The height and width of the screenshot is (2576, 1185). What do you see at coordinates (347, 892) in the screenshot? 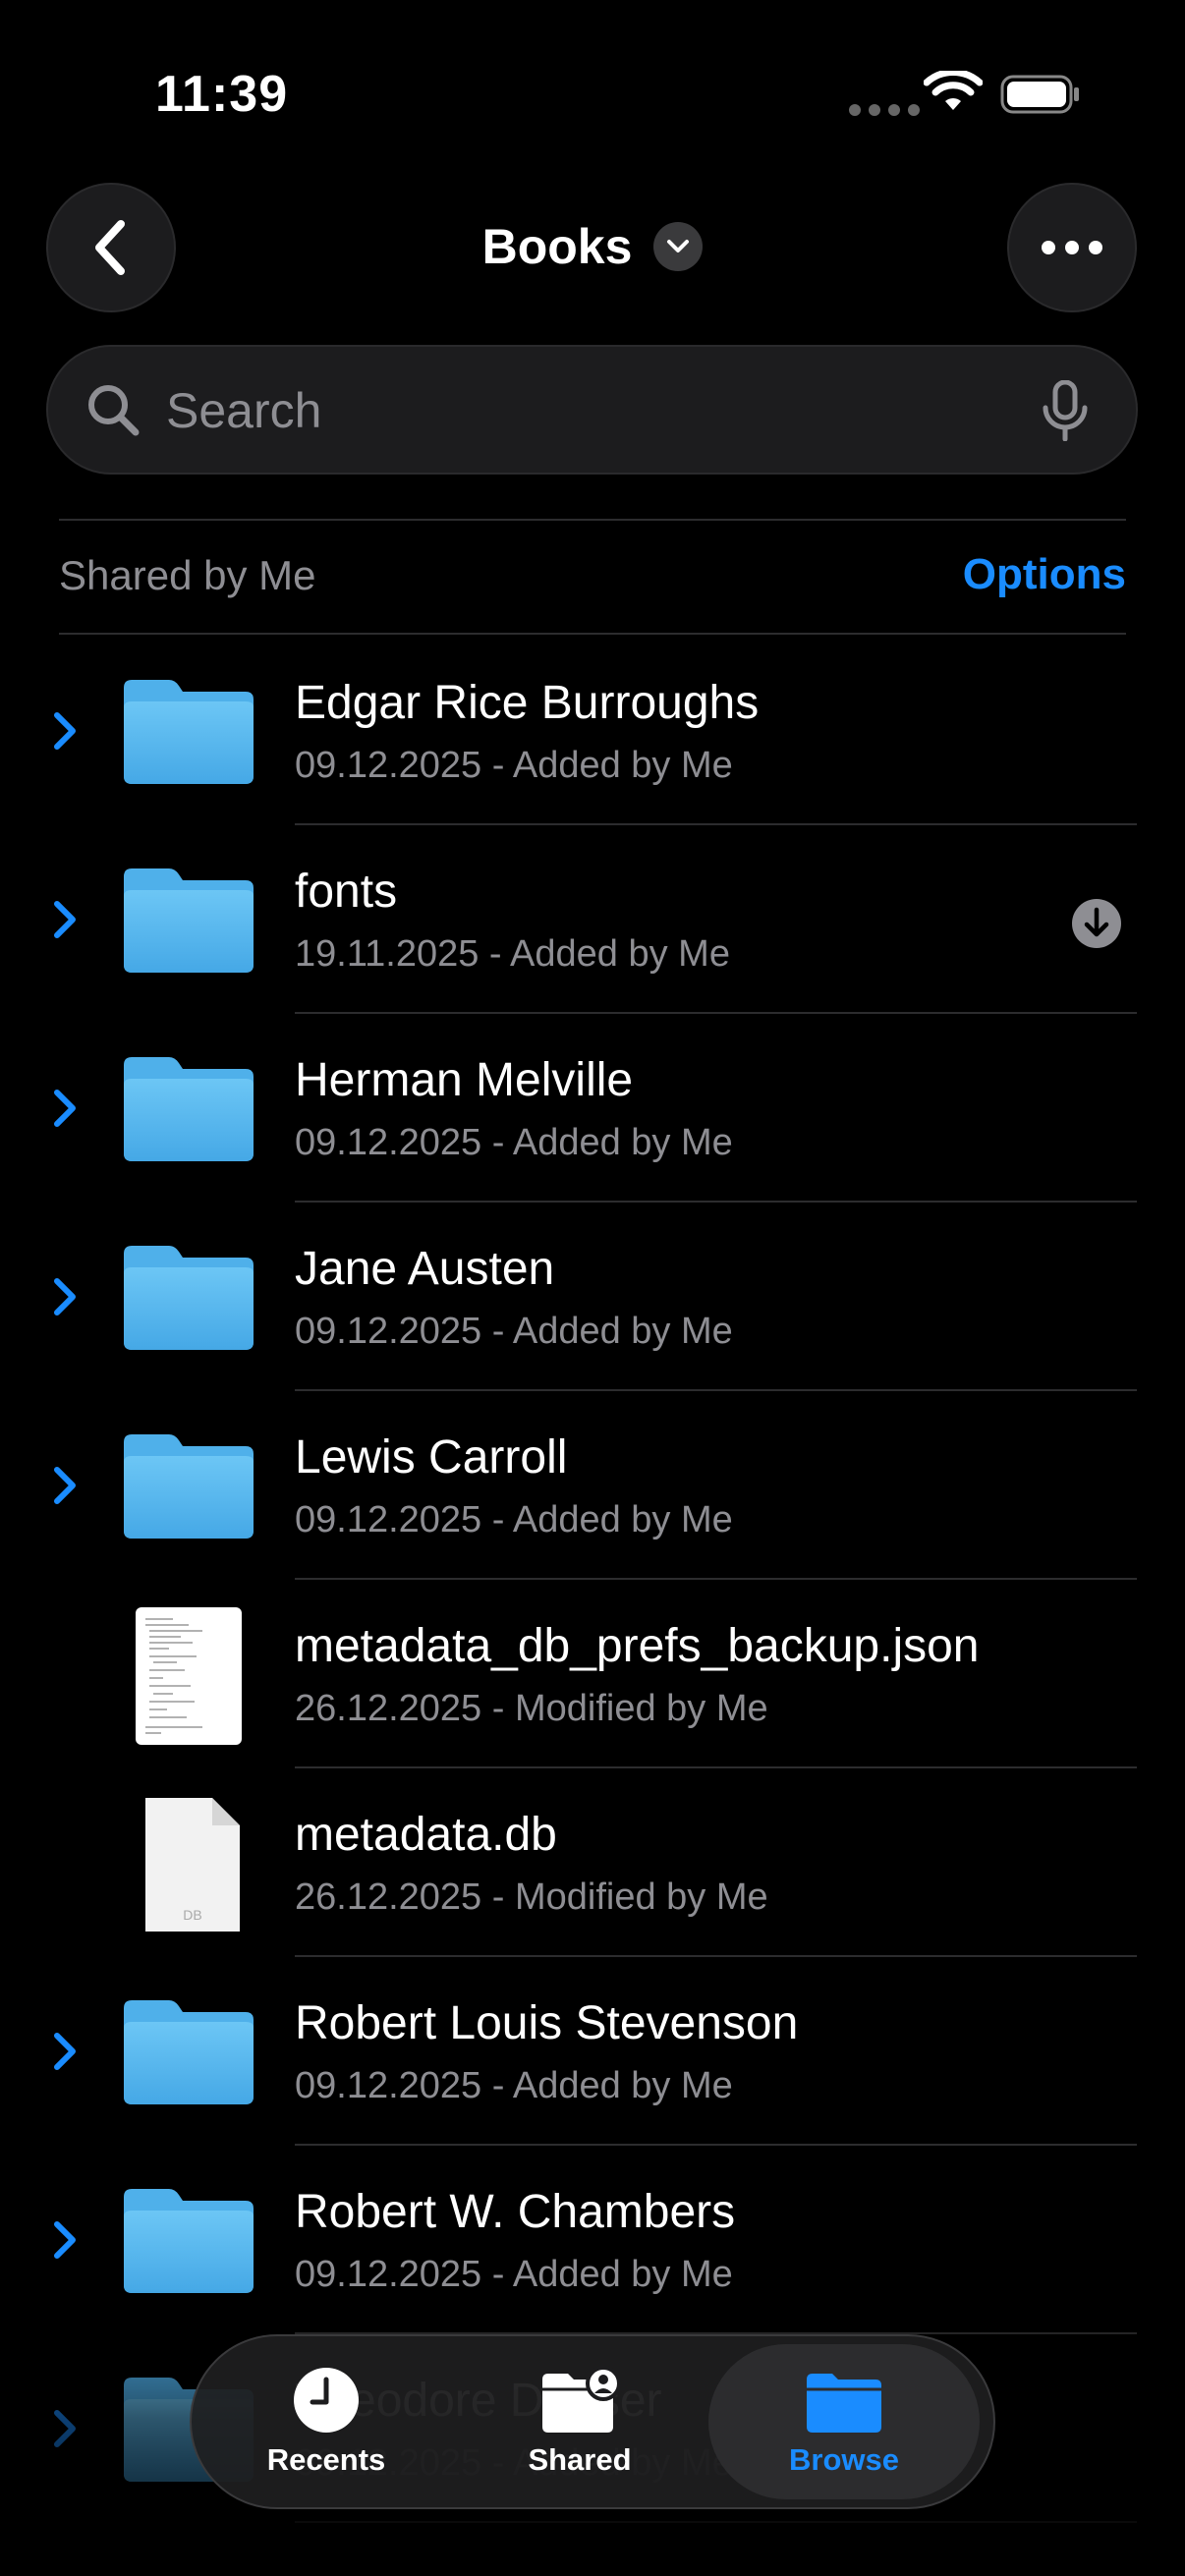
I see `file-name: fonts` at bounding box center [347, 892].